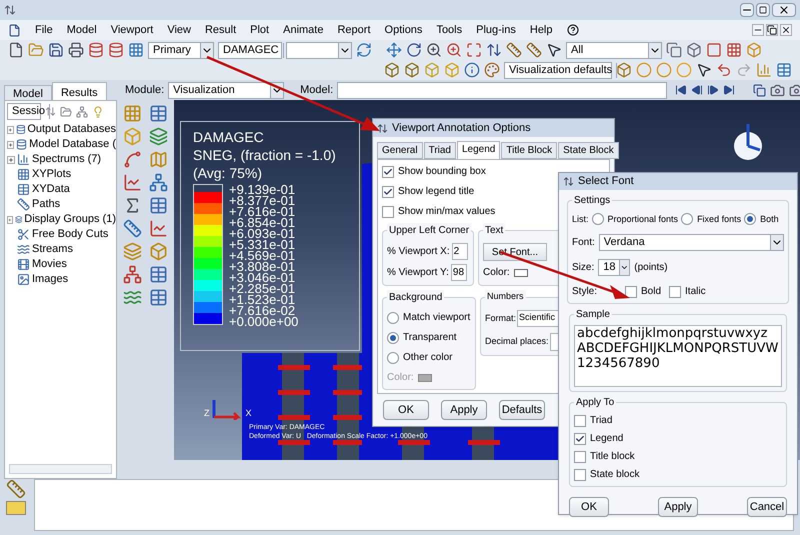  Describe the element at coordinates (207, 413) in the screenshot. I see `triad-axis-label: Z` at that location.